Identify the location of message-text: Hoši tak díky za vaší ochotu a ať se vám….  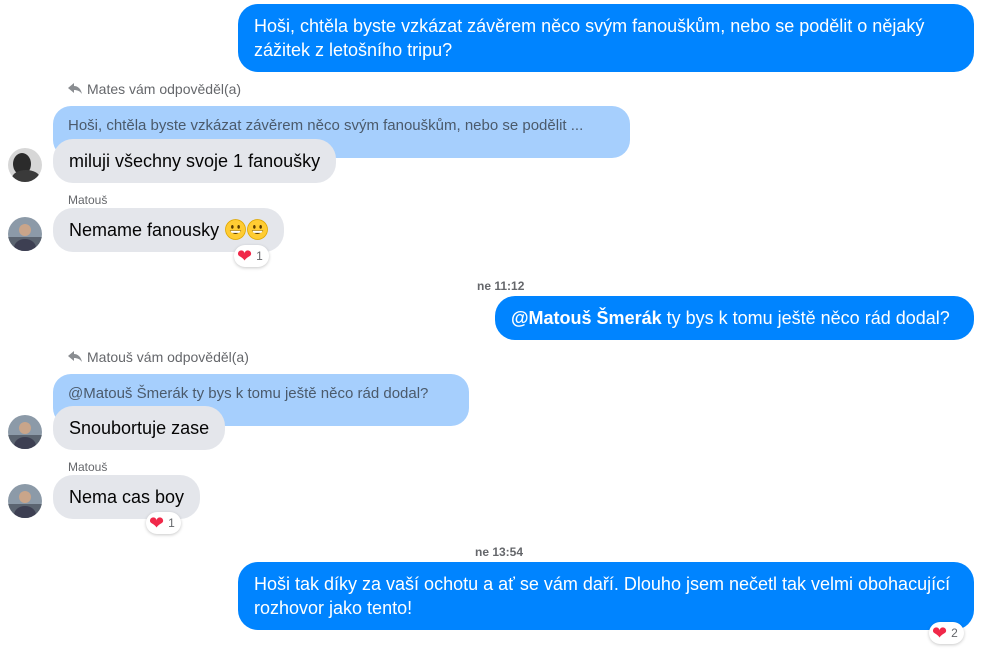
(602, 596).